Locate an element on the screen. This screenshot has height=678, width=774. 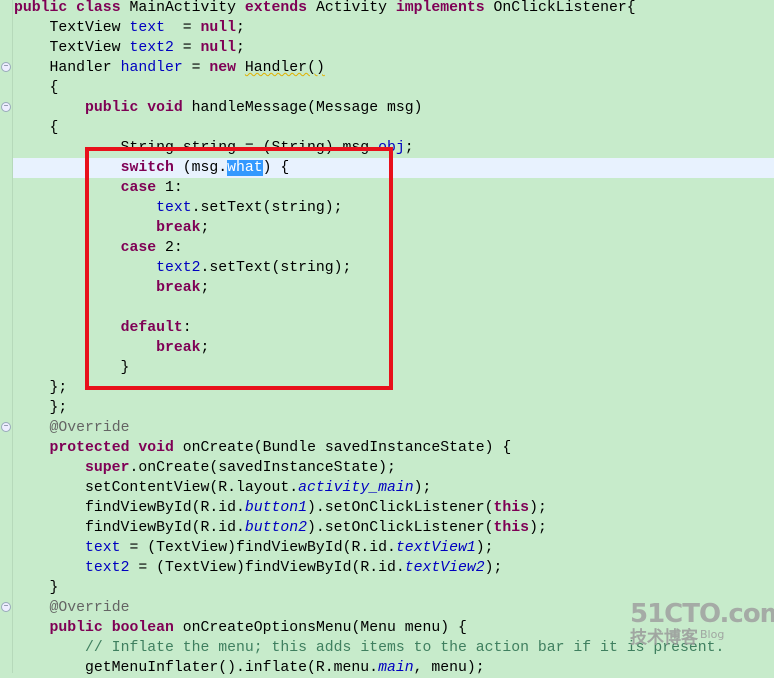
watermark-main: 51CTO.com is located at coordinates (702, 614).